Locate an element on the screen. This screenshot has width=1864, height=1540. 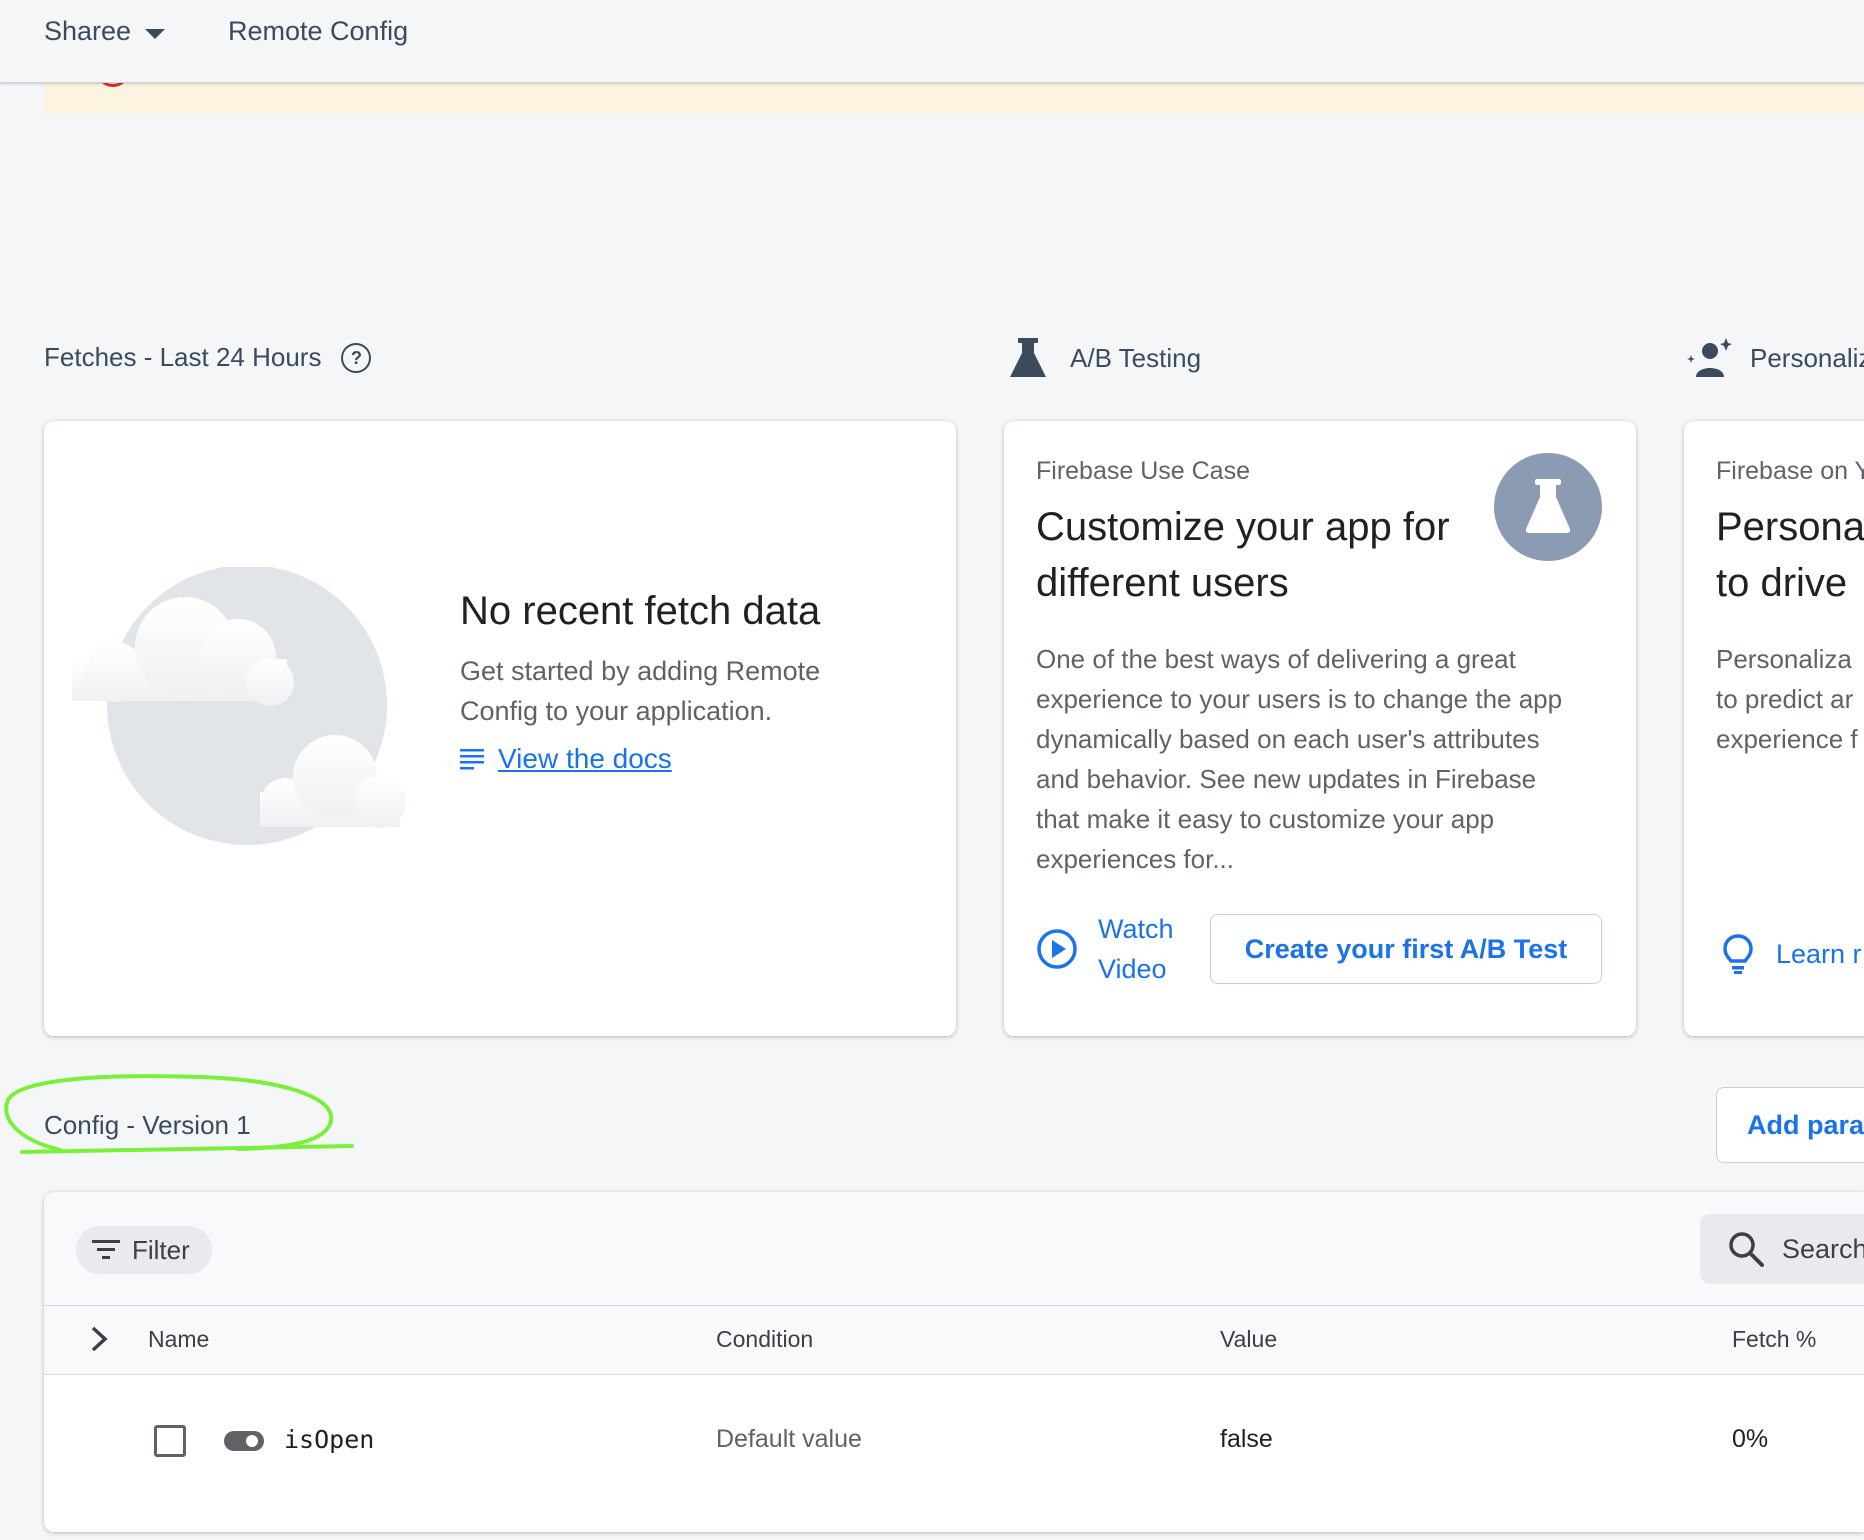
boolean-toggle-icon is located at coordinates (244, 1441).